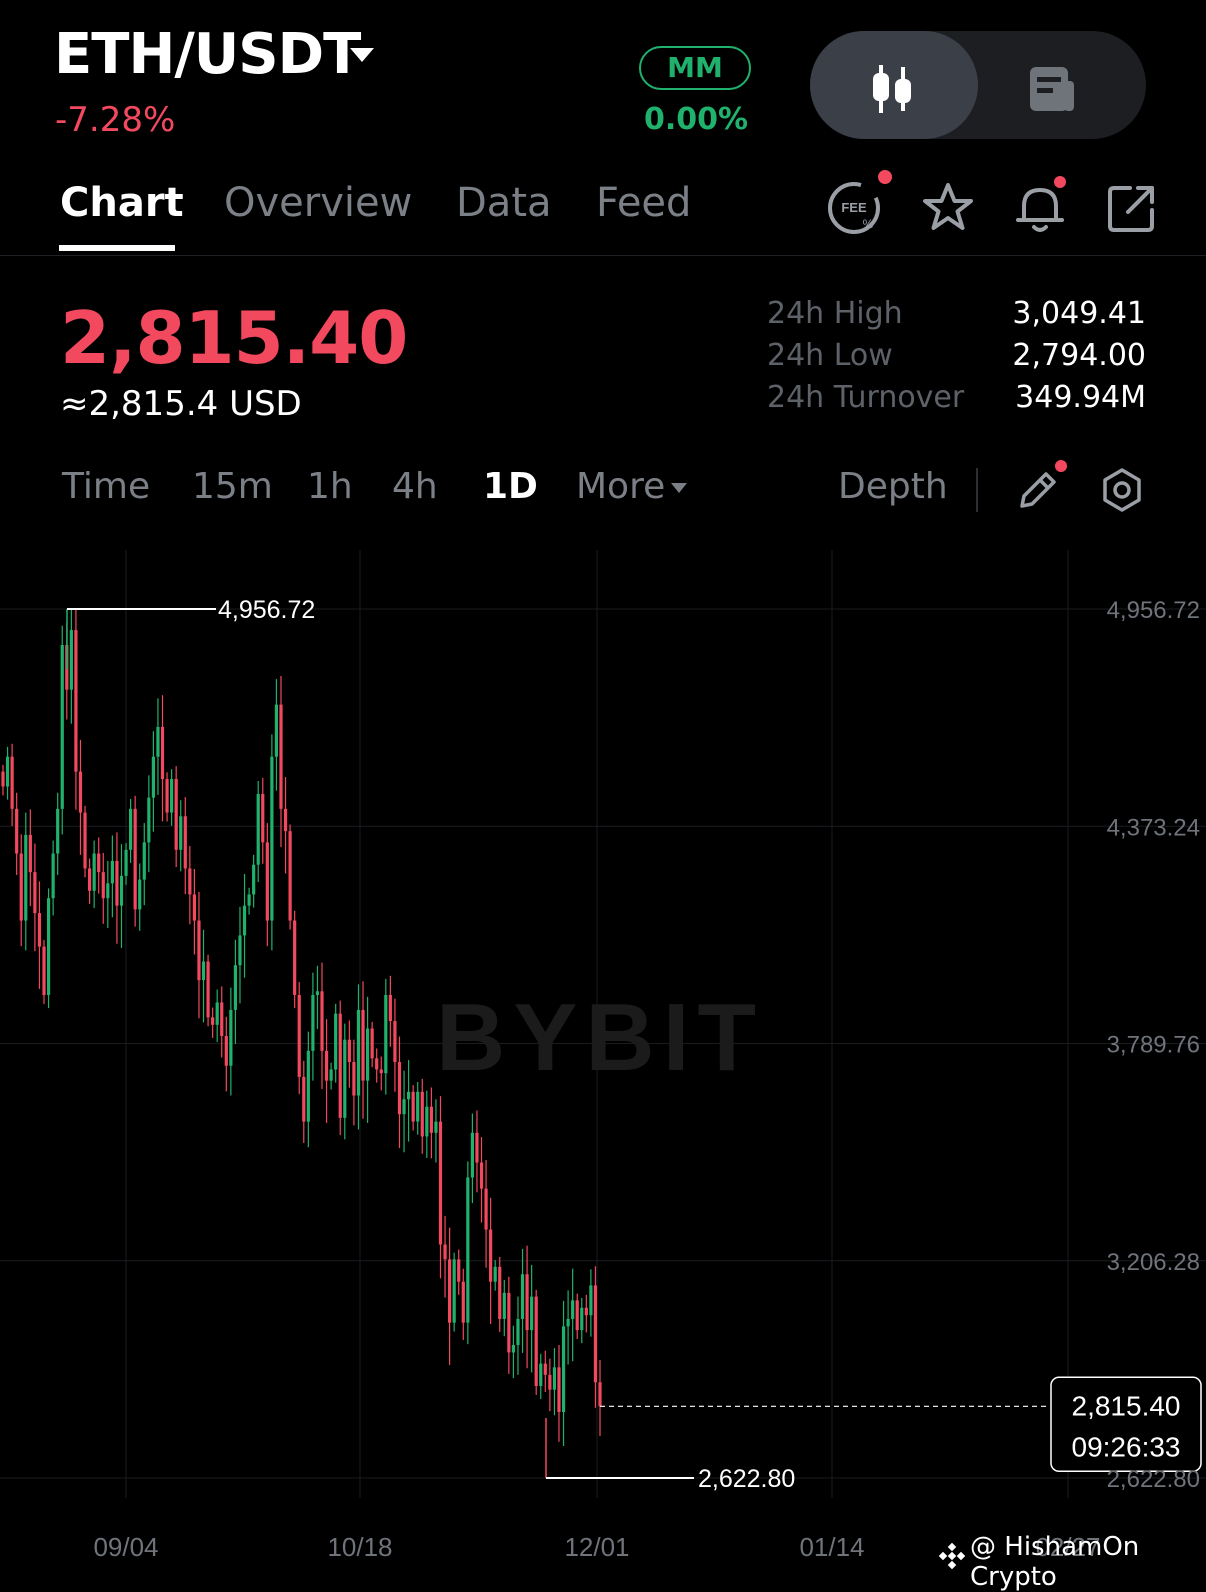  What do you see at coordinates (318, 203) in the screenshot?
I see `tab-overview: Overview` at bounding box center [318, 203].